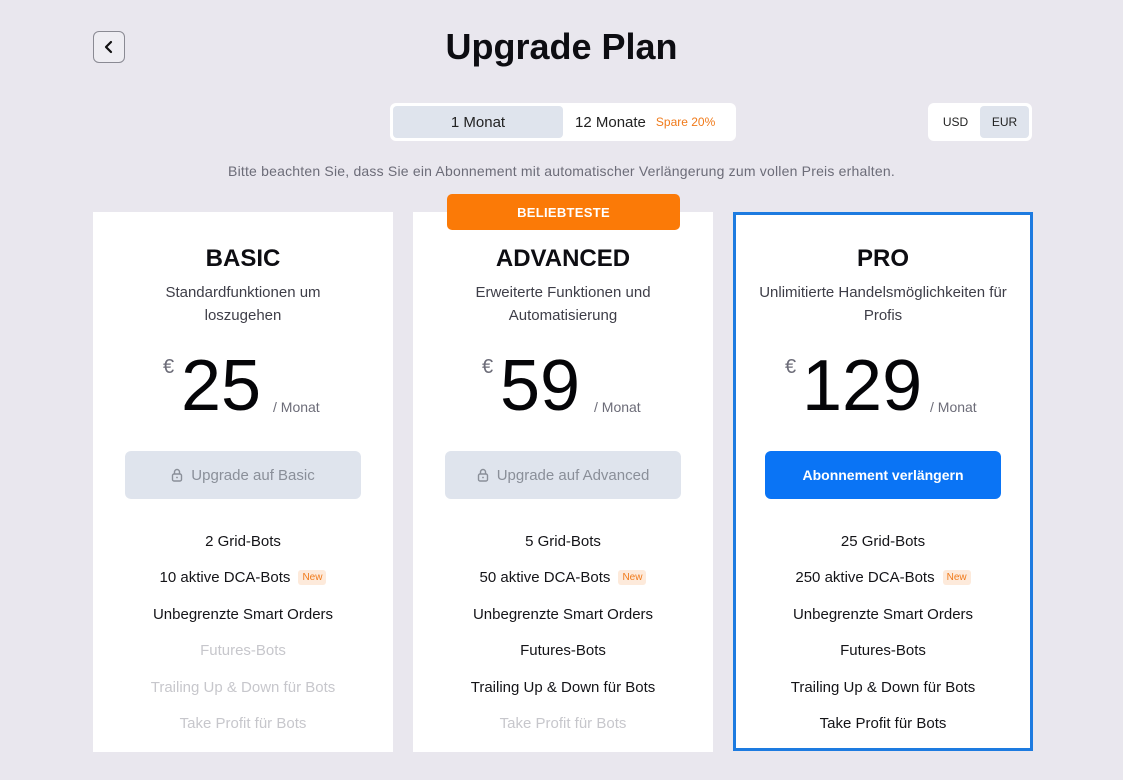 This screenshot has width=1123, height=780. I want to click on plan-price: € 129 / Monat, so click(883, 386).